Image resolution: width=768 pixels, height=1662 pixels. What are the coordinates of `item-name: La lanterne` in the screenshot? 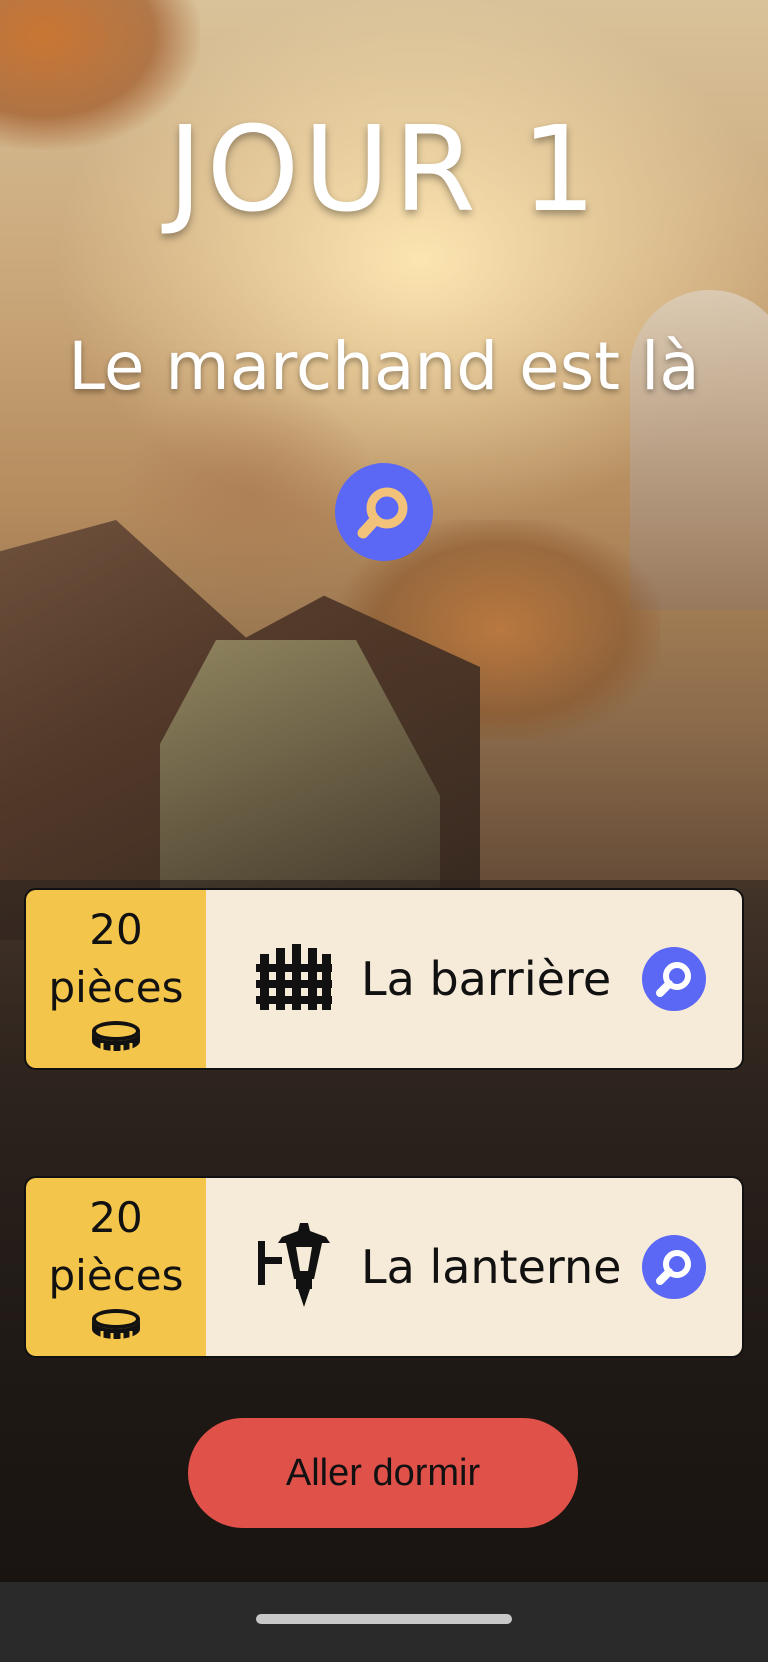 It's located at (491, 1267).